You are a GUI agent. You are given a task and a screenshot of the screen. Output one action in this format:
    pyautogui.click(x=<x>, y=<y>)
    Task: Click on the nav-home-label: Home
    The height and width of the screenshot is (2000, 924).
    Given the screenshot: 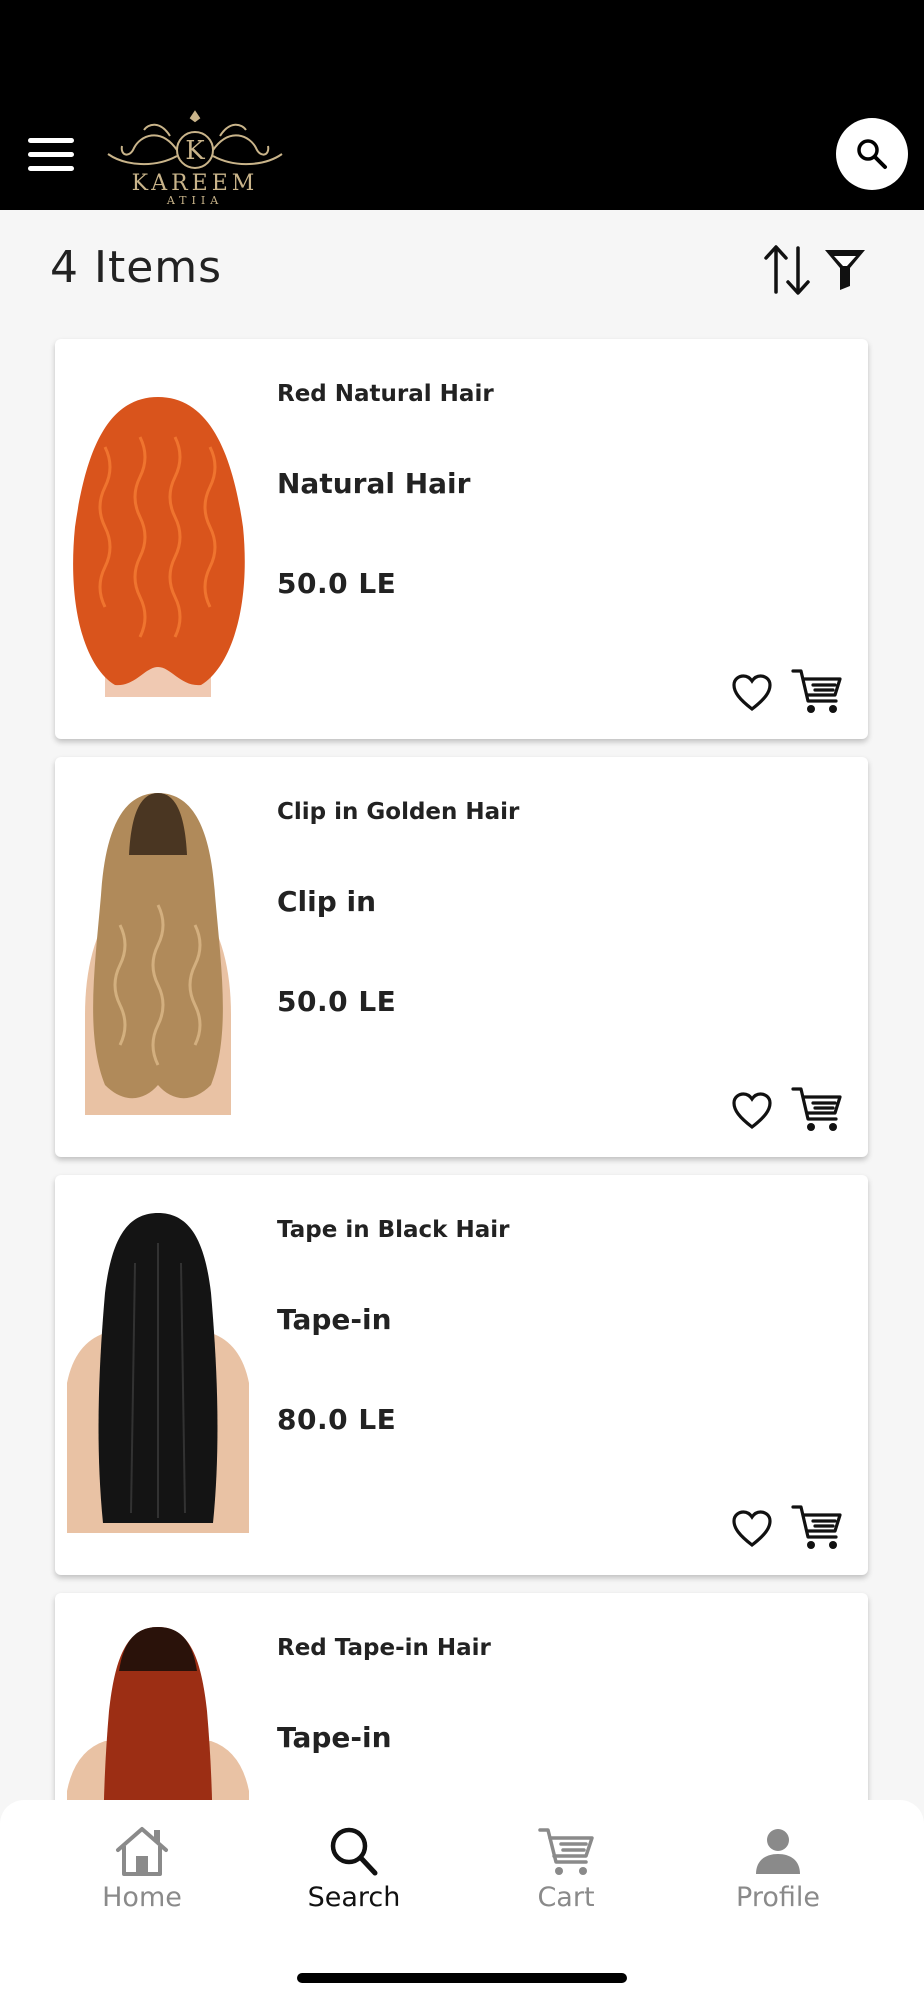 What is the action you would take?
    pyautogui.click(x=142, y=1897)
    